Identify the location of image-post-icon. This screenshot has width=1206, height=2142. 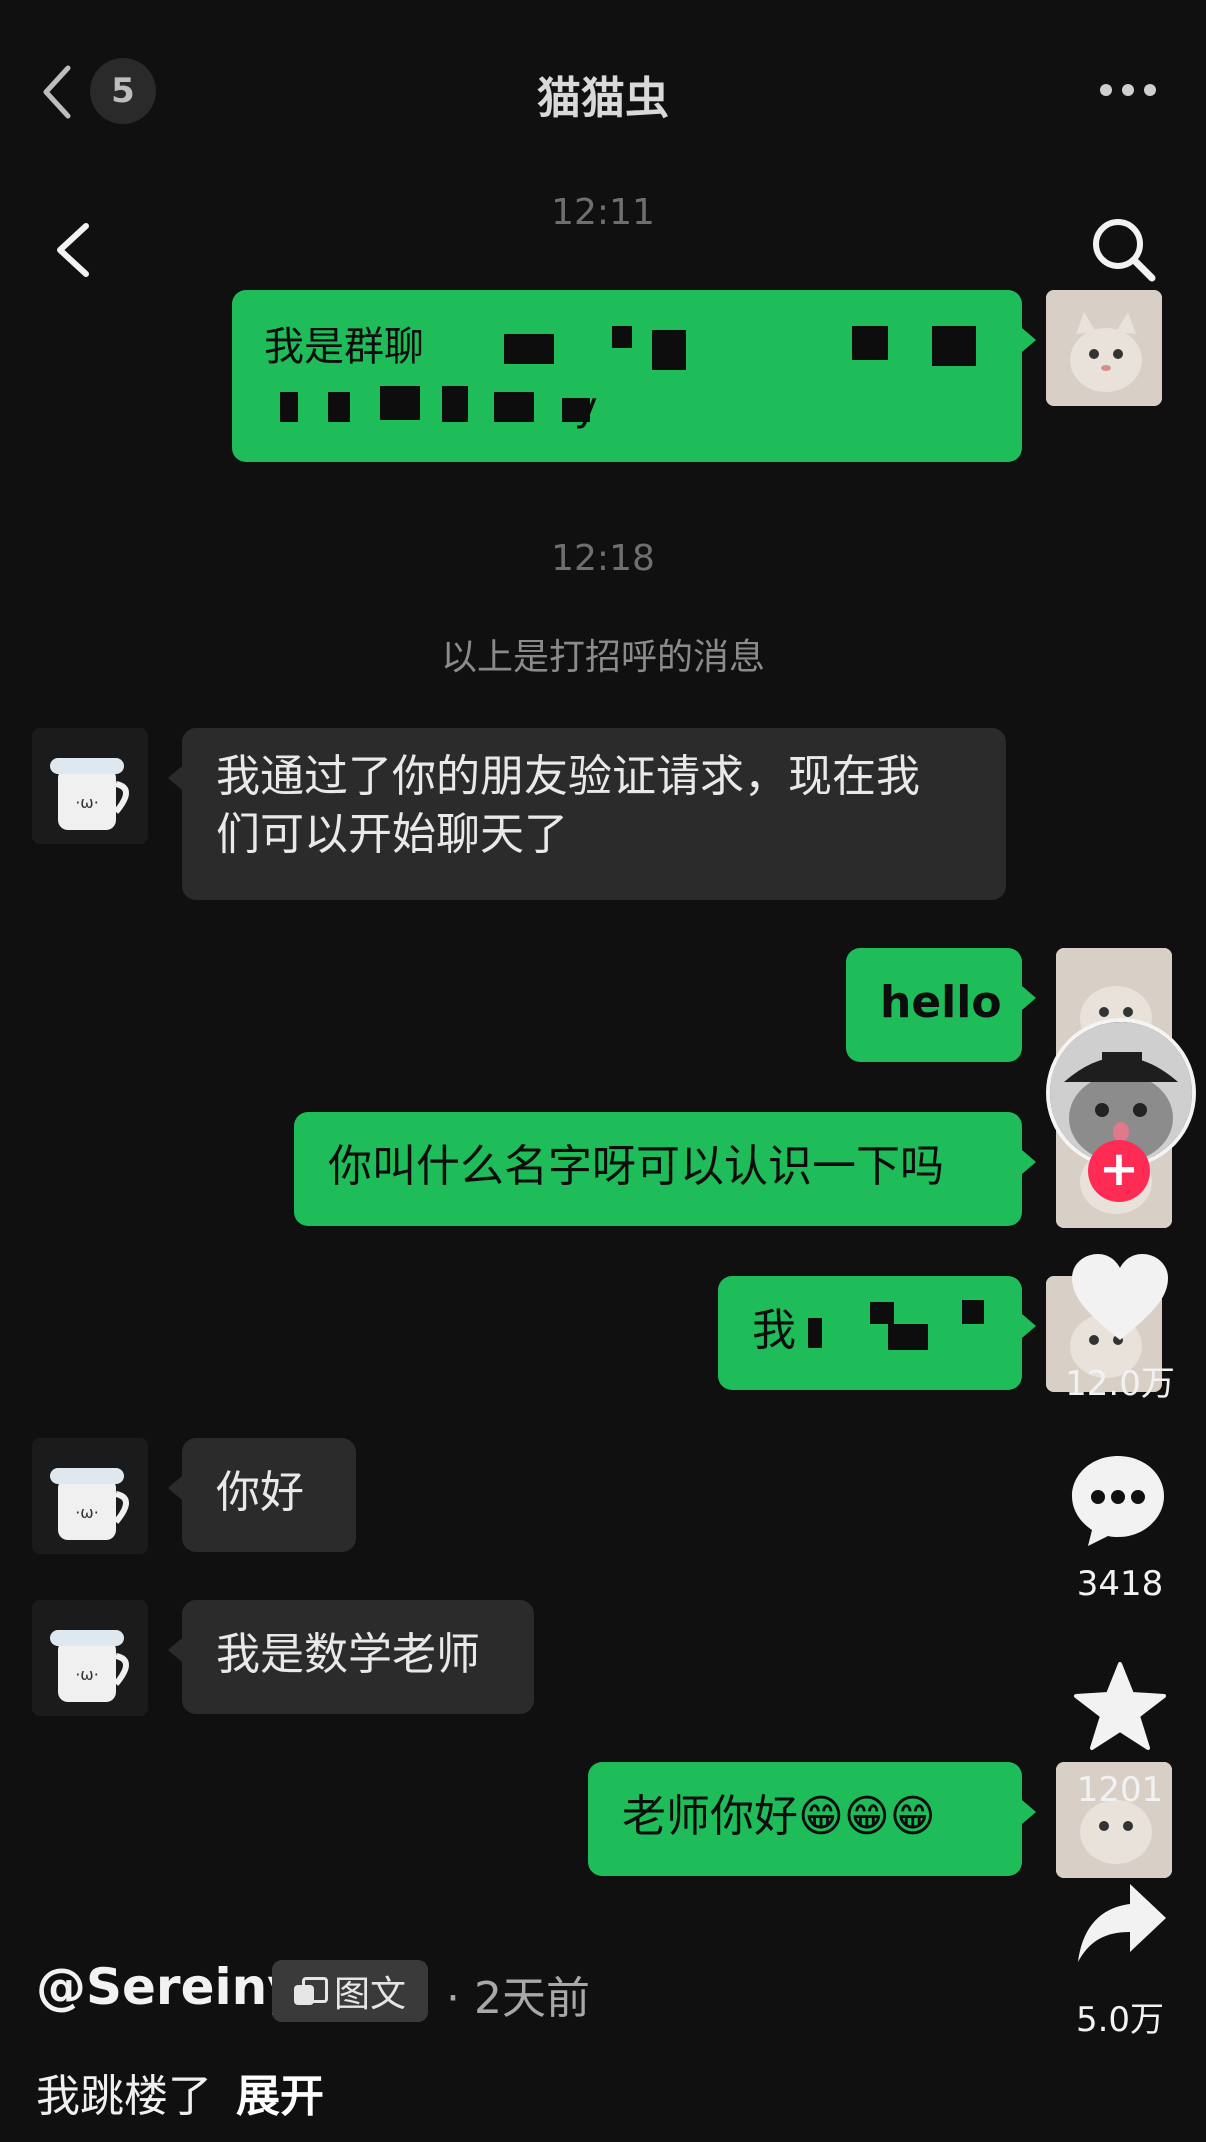
(310, 1991).